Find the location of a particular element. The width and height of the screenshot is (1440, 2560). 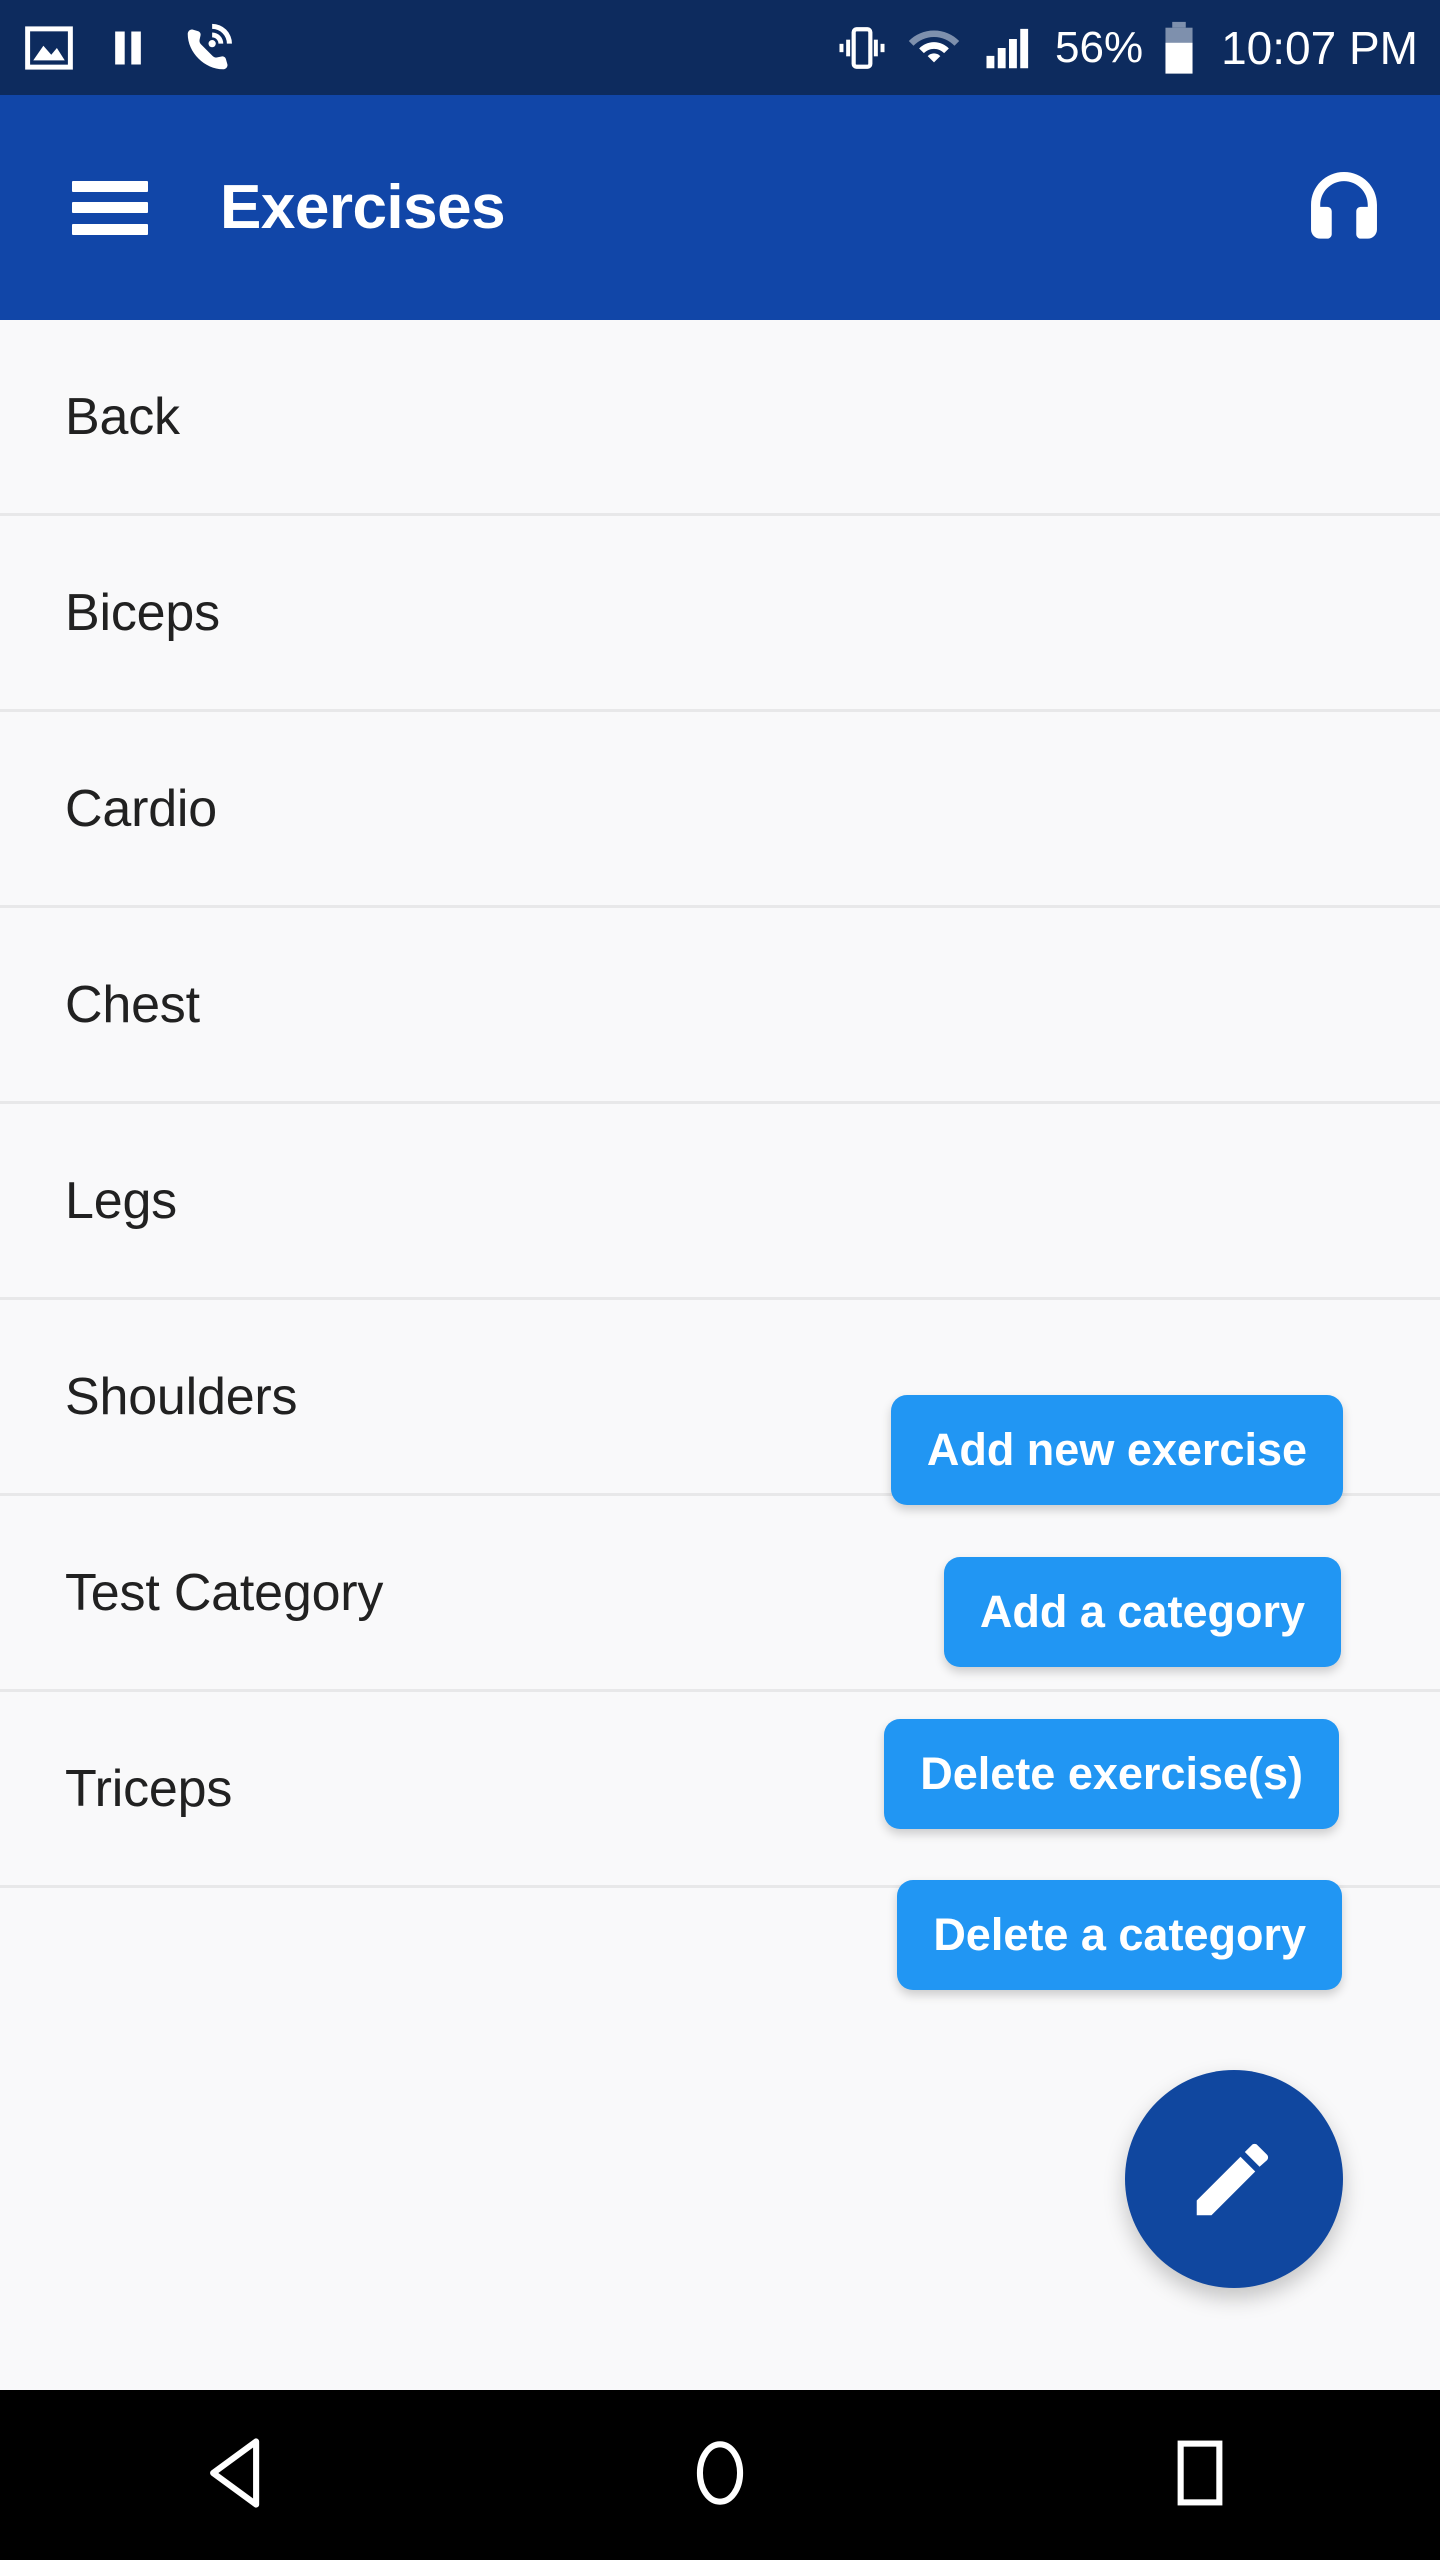

headphones-icon is located at coordinates (1344, 208).